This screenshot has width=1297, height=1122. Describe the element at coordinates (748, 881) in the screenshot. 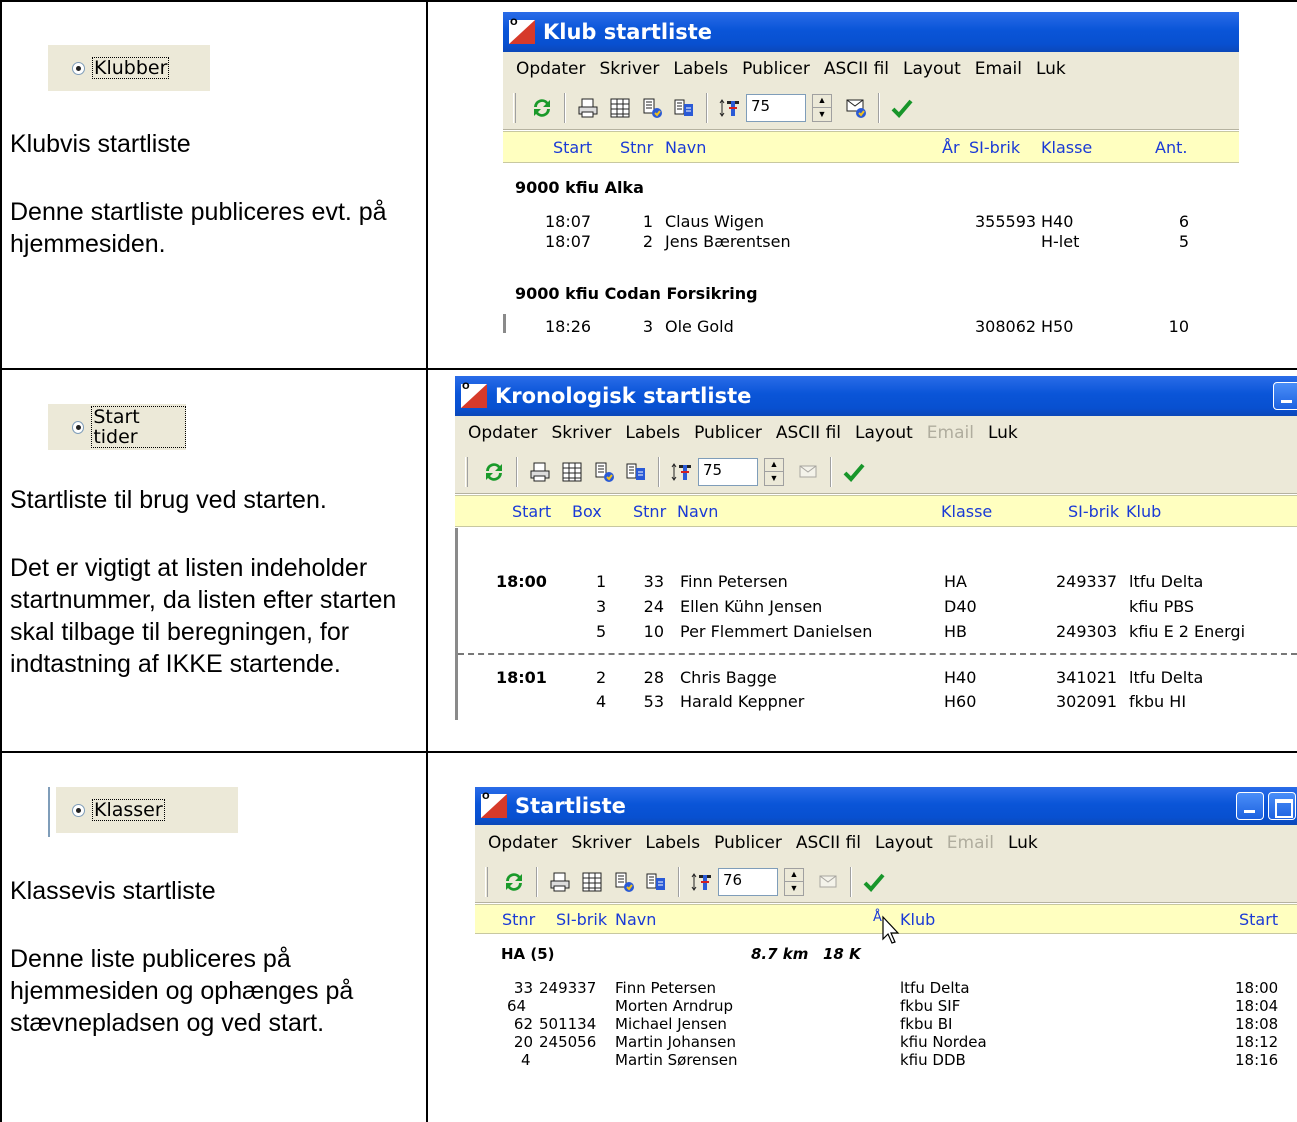

I see `font-size-input: 76` at that location.